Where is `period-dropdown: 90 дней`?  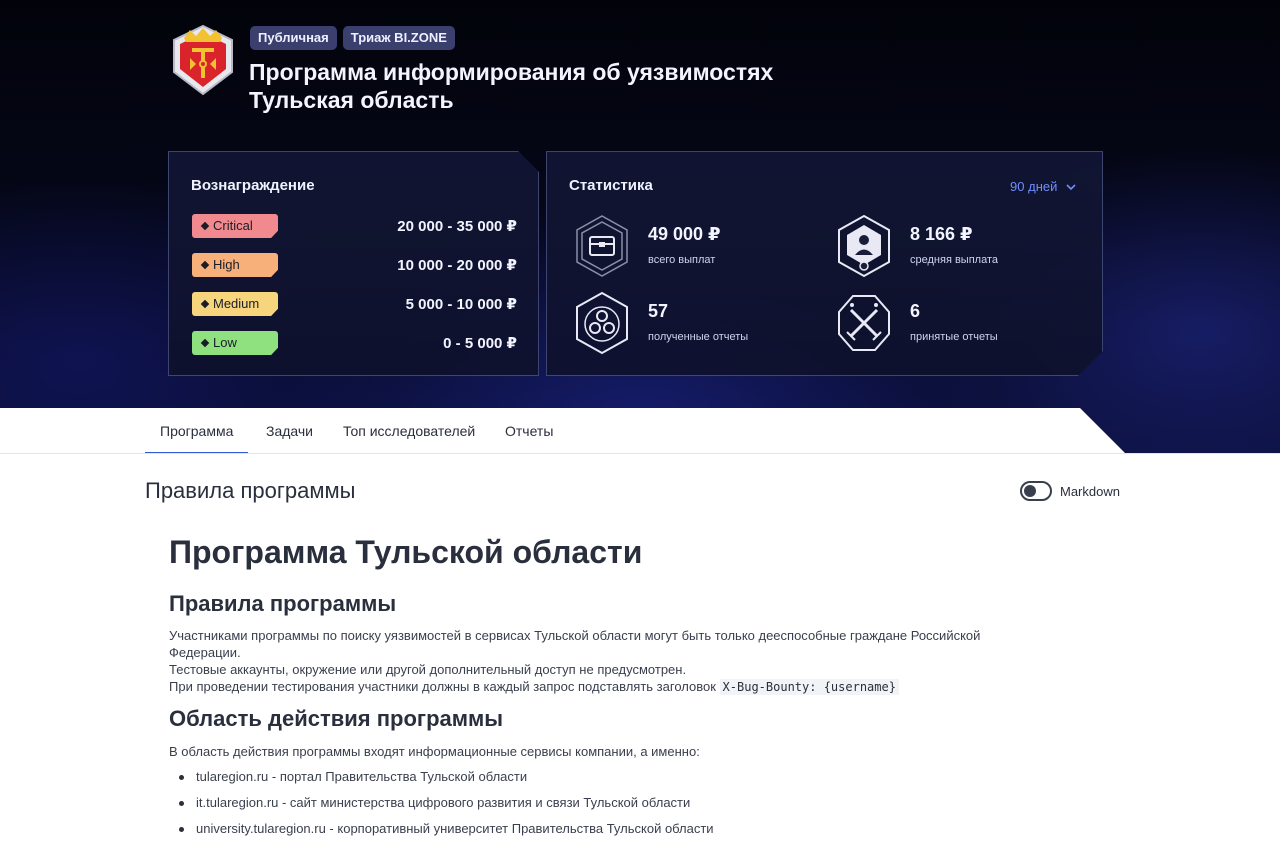 period-dropdown: 90 дней is located at coordinates (1043, 186).